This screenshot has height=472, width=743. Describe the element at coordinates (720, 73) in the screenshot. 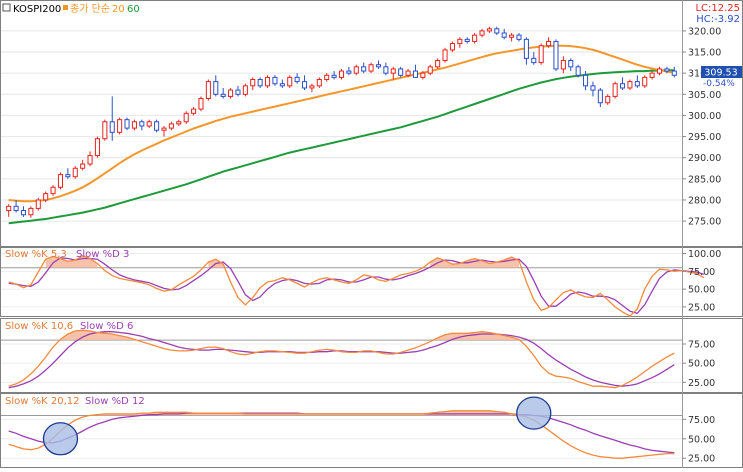

I see `current-price: 309.53` at that location.